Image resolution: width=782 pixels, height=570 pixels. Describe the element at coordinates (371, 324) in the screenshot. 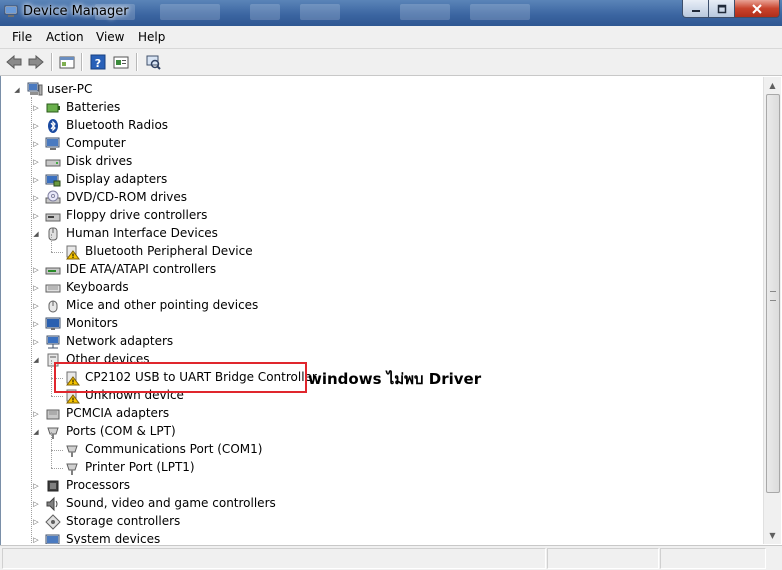

I see `tree-row: ▷ Monitors` at that location.